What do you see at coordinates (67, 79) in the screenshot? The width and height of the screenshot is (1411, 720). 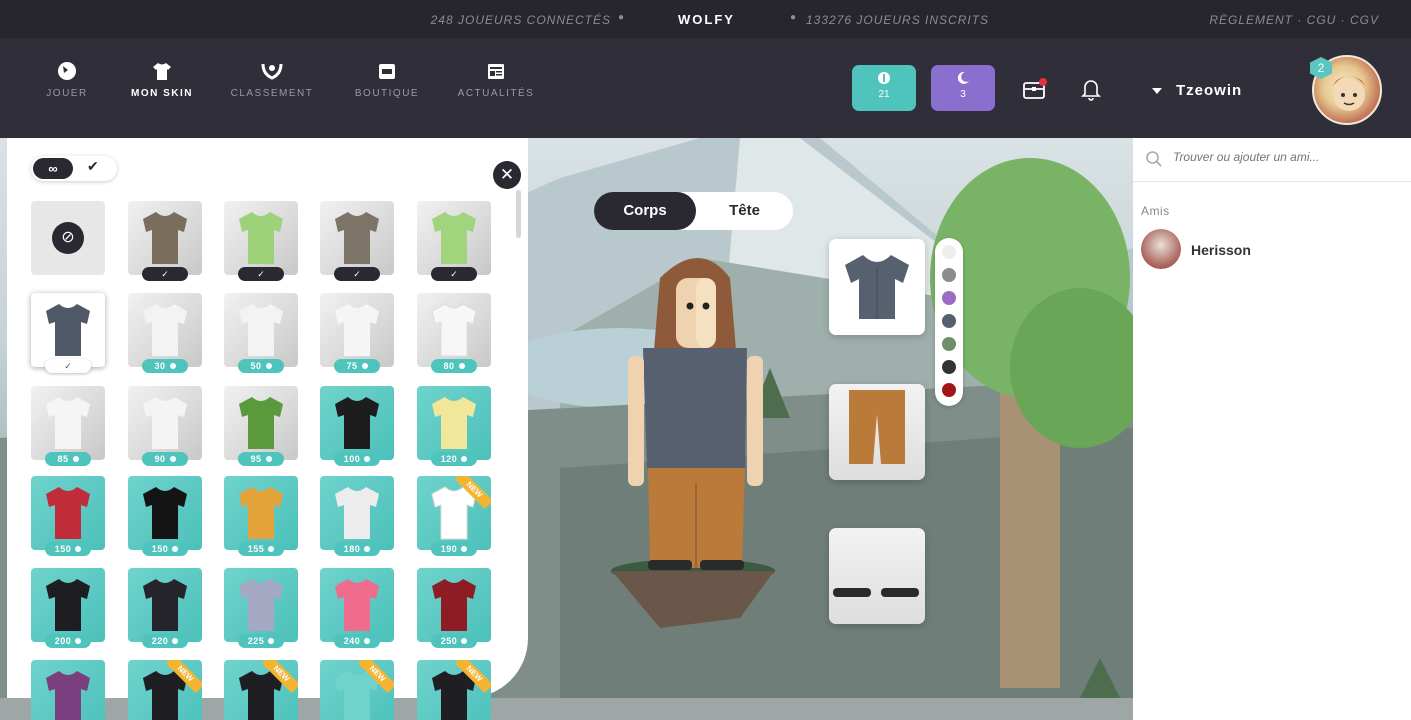 I see `nav-jouer: JOUER` at bounding box center [67, 79].